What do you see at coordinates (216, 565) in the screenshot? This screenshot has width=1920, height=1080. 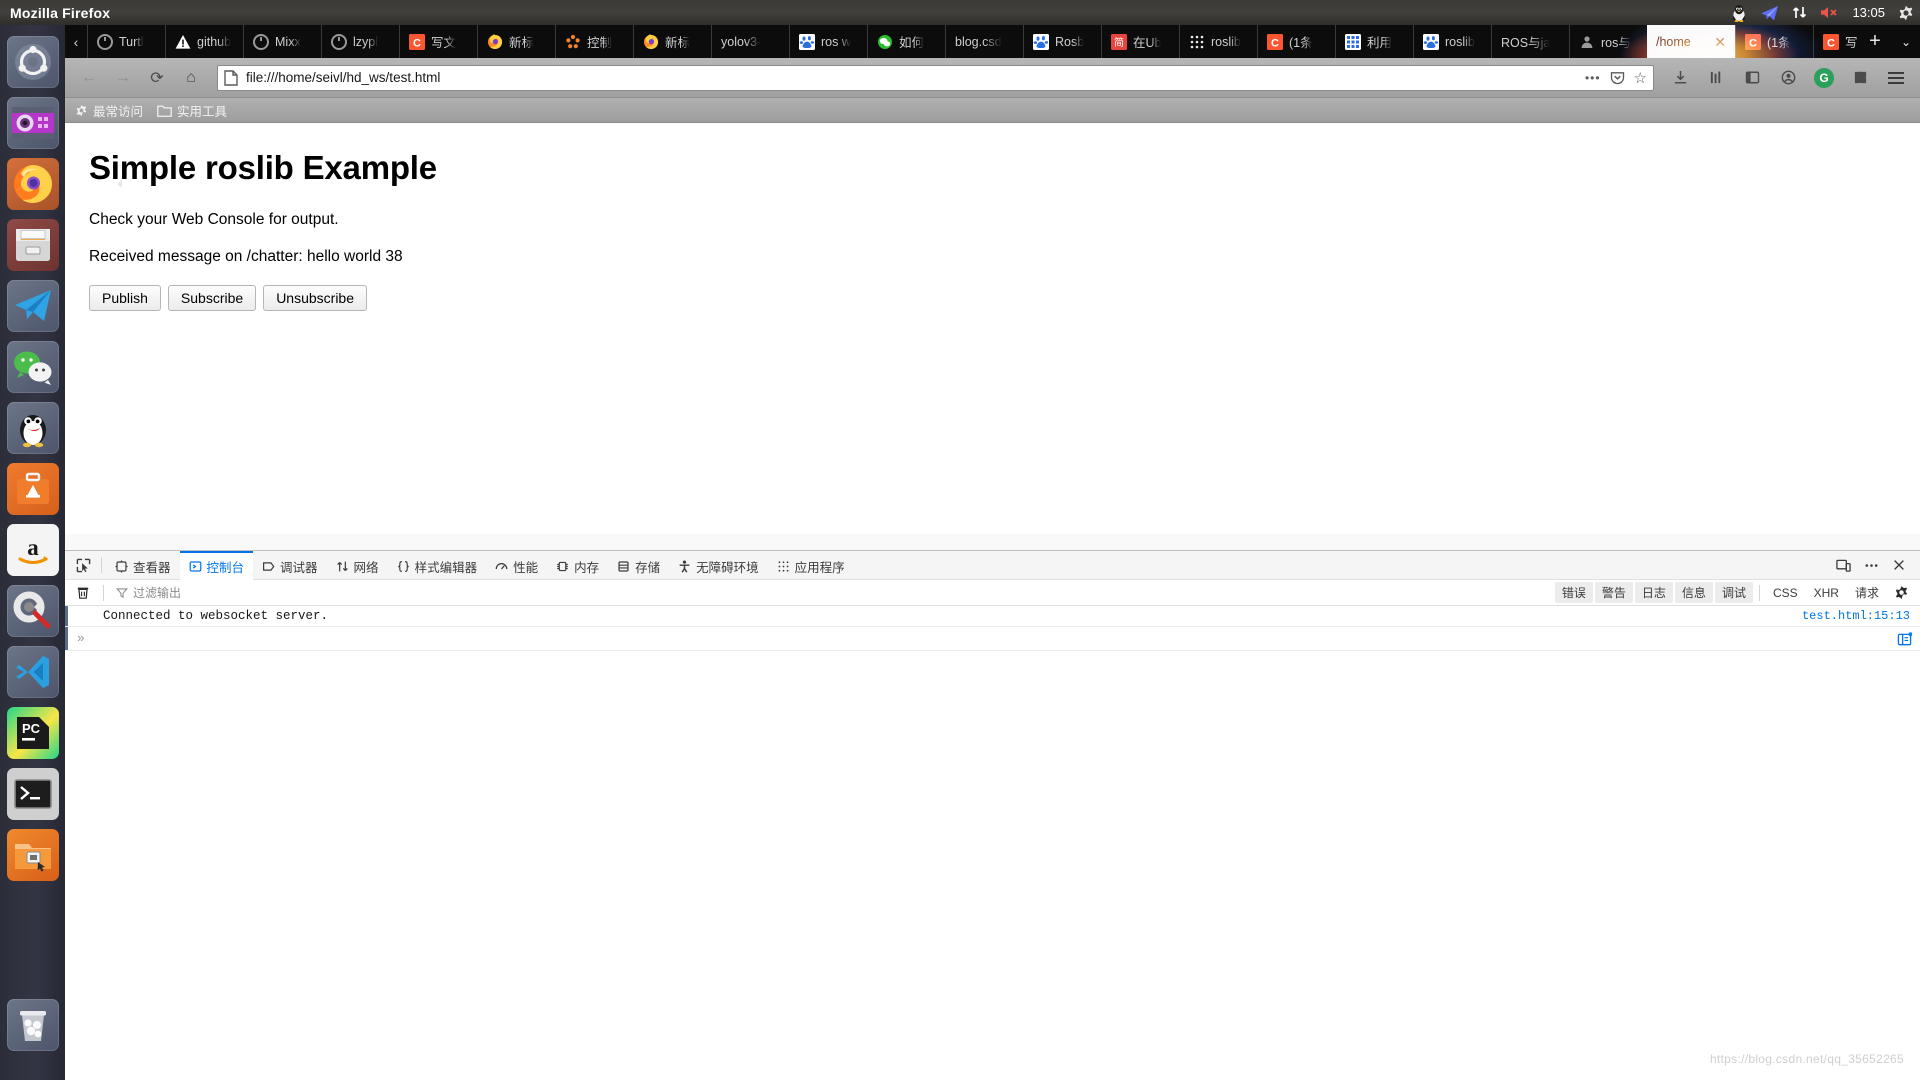 I see `tab-console: 控制台` at bounding box center [216, 565].